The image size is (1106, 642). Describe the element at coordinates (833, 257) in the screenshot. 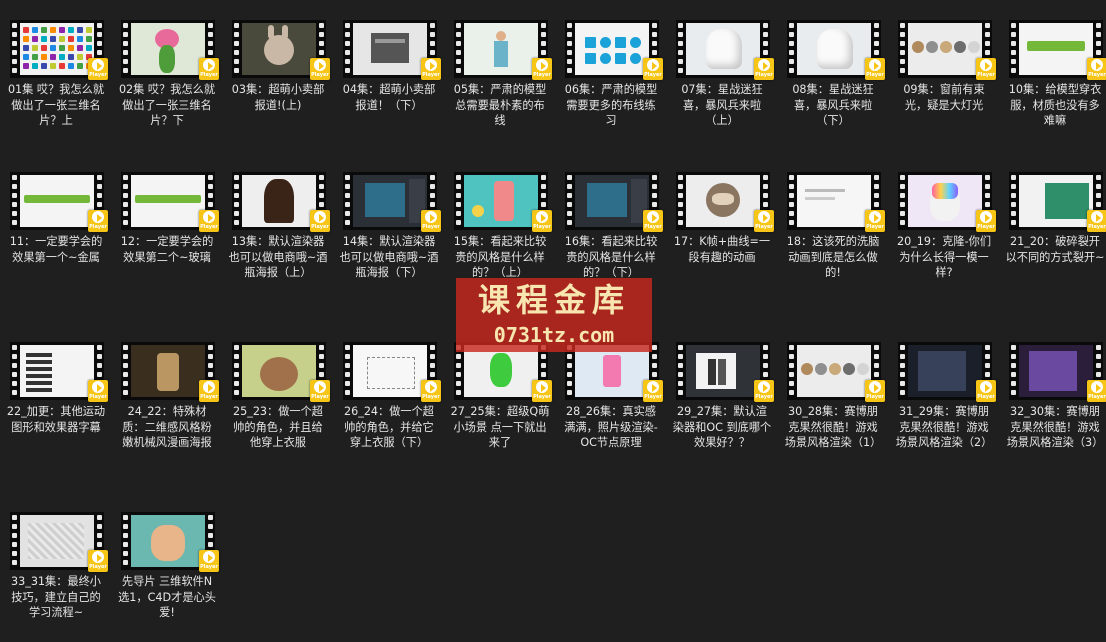

I see `video-title: 18：这该死的洗脑动画到底是怎么做的!` at that location.